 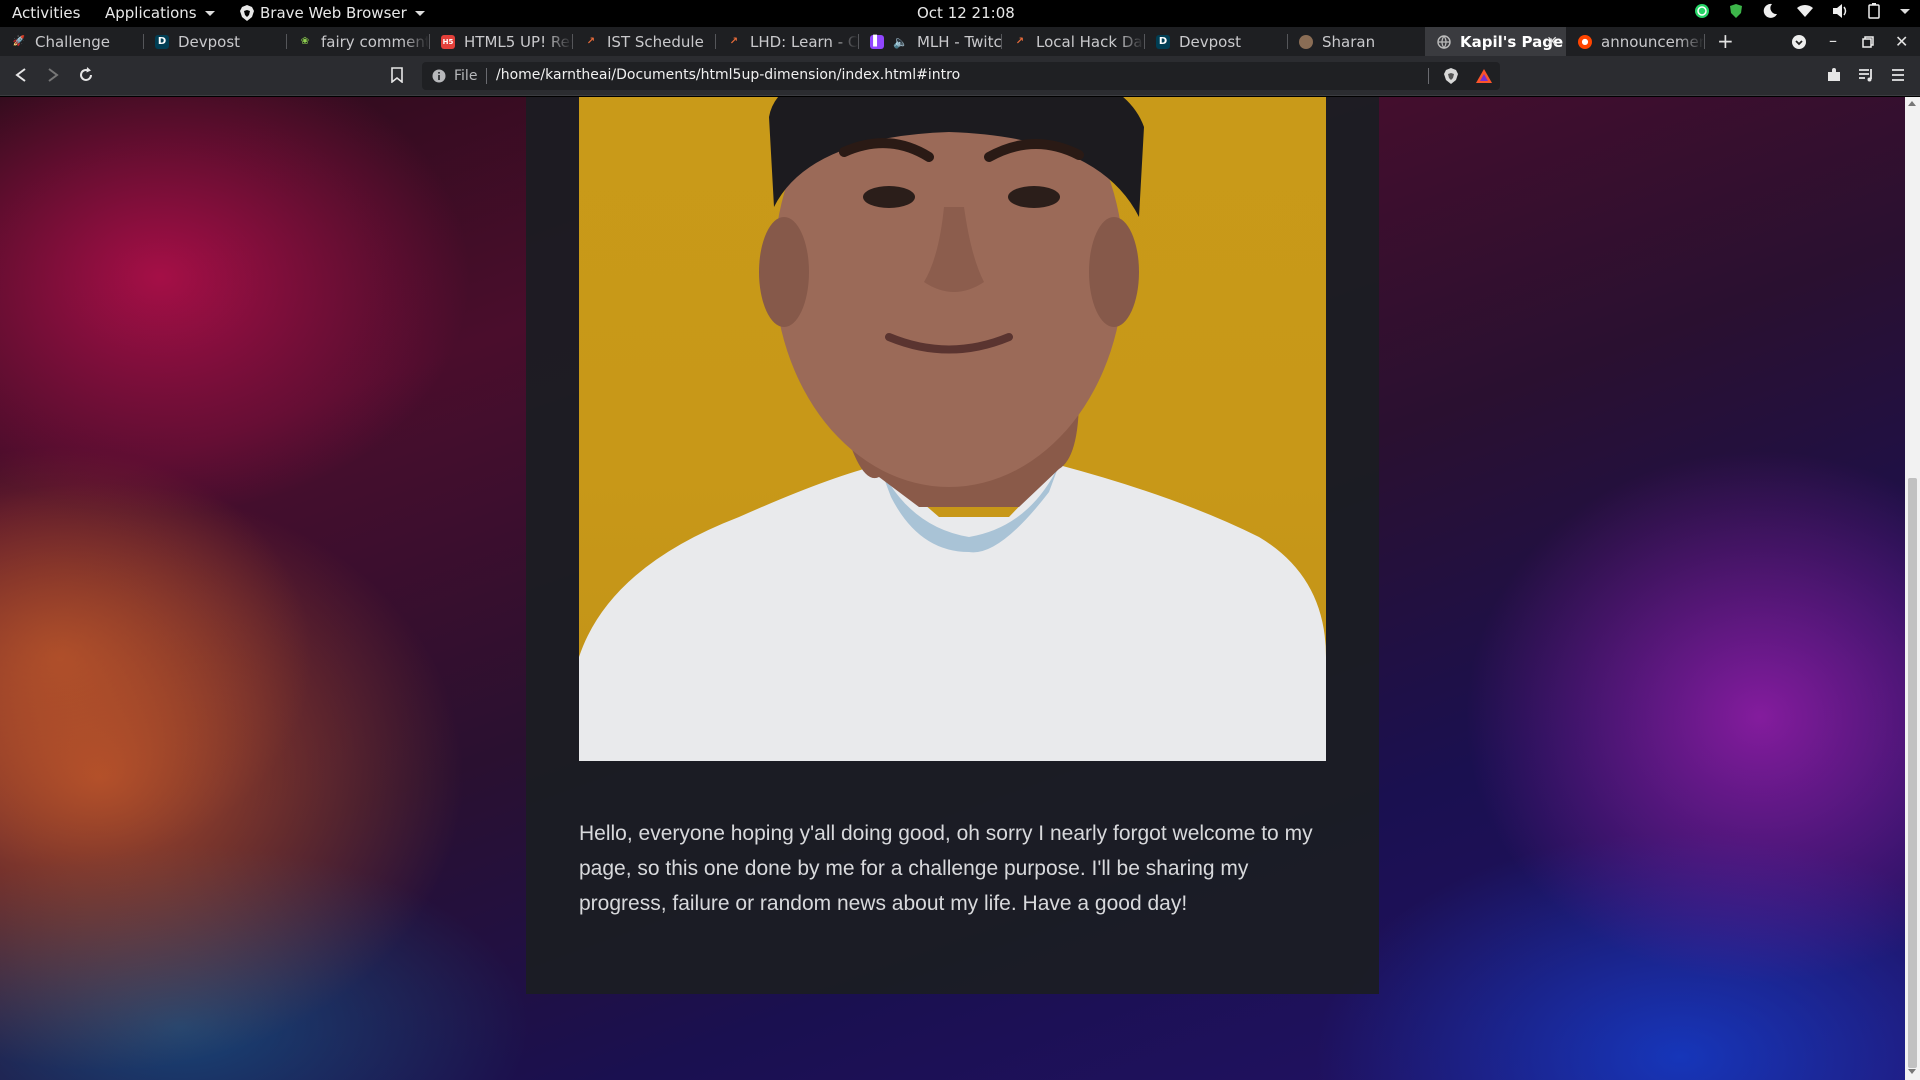 I want to click on clock-text: Oct 12 21:08, so click(x=966, y=13).